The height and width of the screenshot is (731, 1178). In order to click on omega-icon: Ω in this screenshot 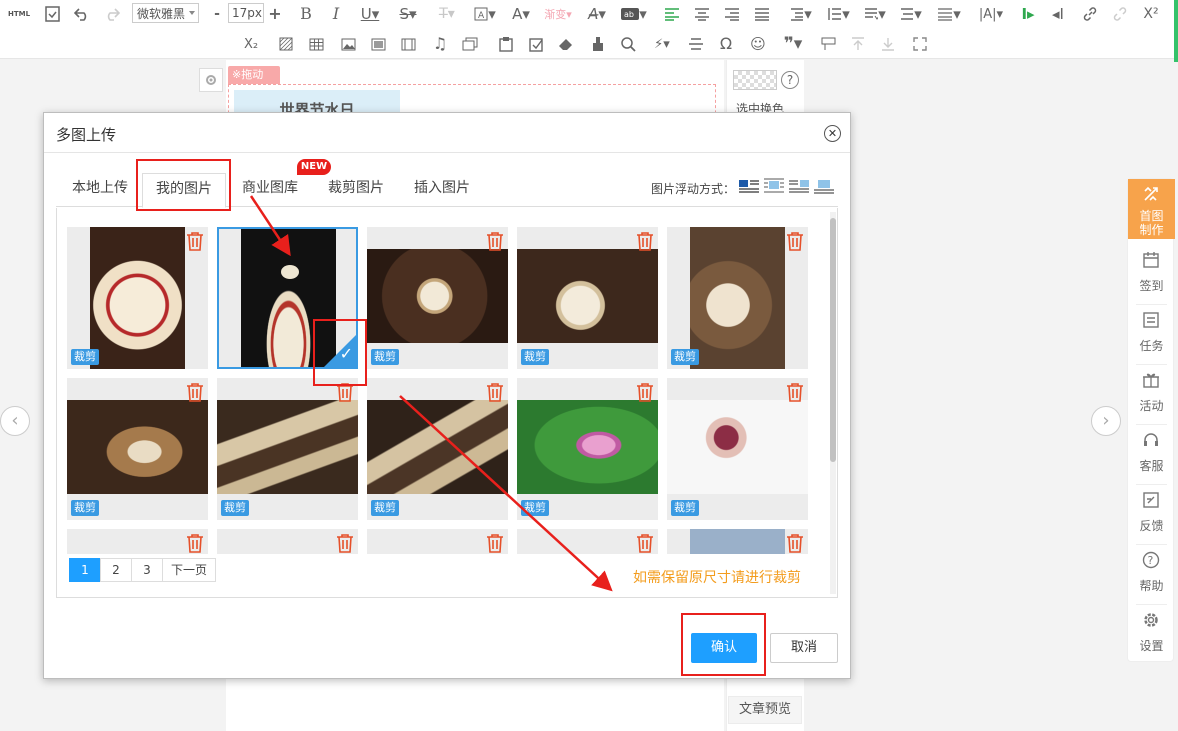, I will do `click(726, 44)`.